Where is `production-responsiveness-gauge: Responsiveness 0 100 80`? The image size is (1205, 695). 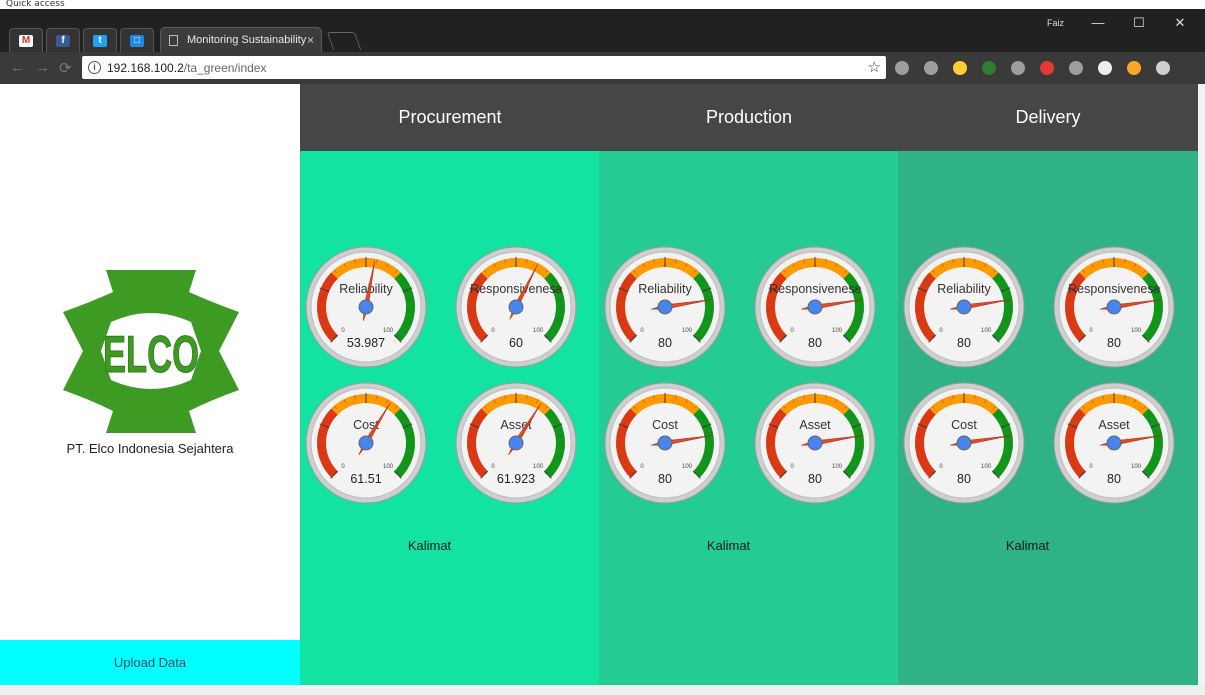
production-responsiveness-gauge: Responsiveness 0 100 80 is located at coordinates (815, 307).